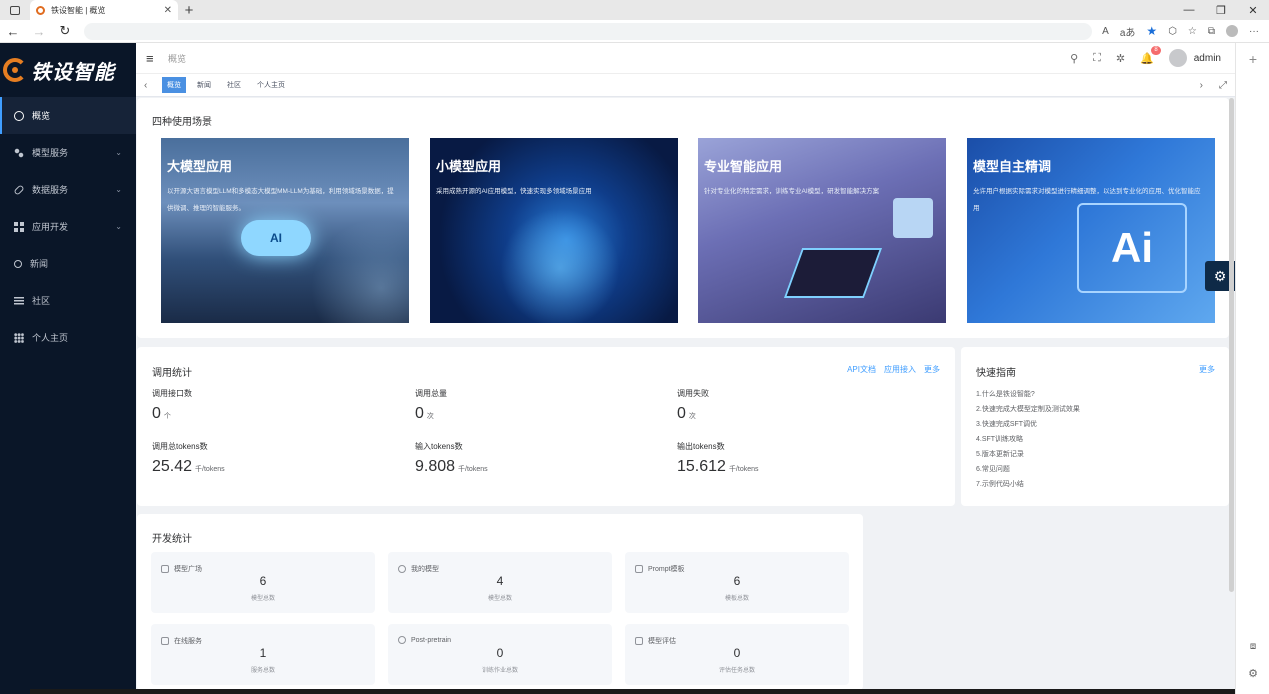 This screenshot has height=694, width=1269. What do you see at coordinates (234, 85) in the screenshot?
I see `tag-community: 社区` at bounding box center [234, 85].